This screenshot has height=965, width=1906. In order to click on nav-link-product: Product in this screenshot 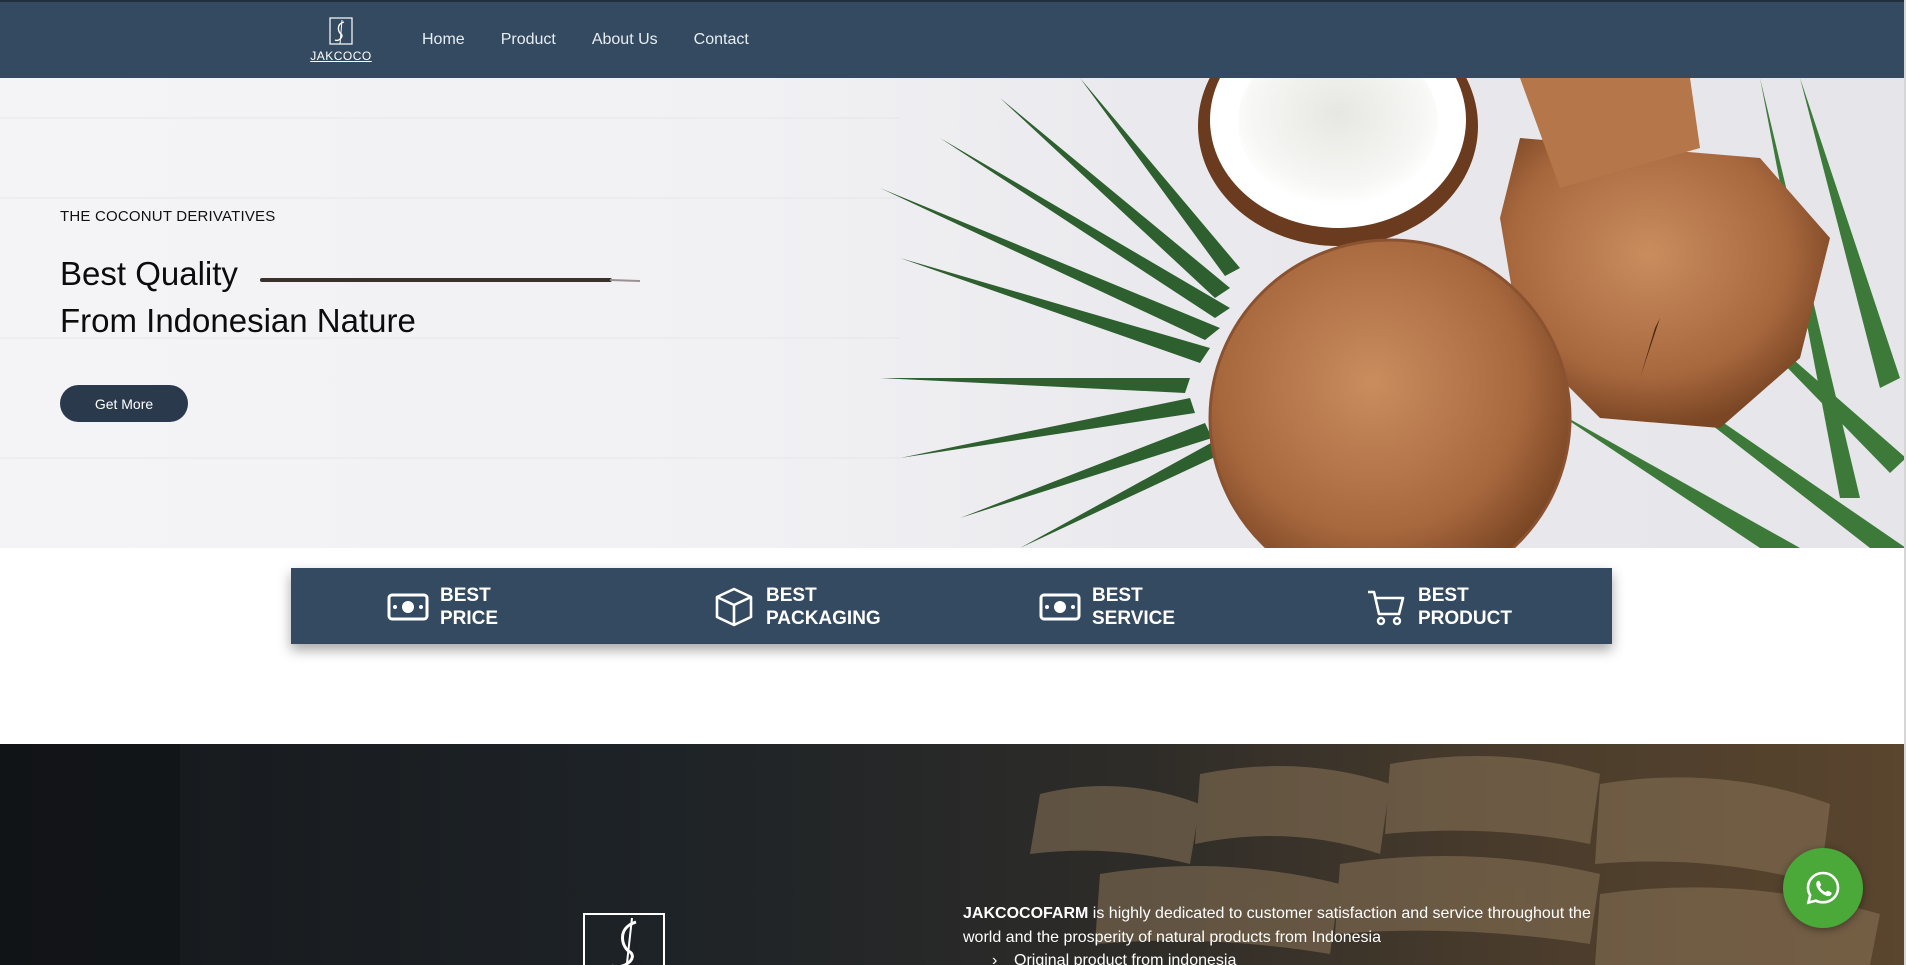, I will do `click(528, 40)`.